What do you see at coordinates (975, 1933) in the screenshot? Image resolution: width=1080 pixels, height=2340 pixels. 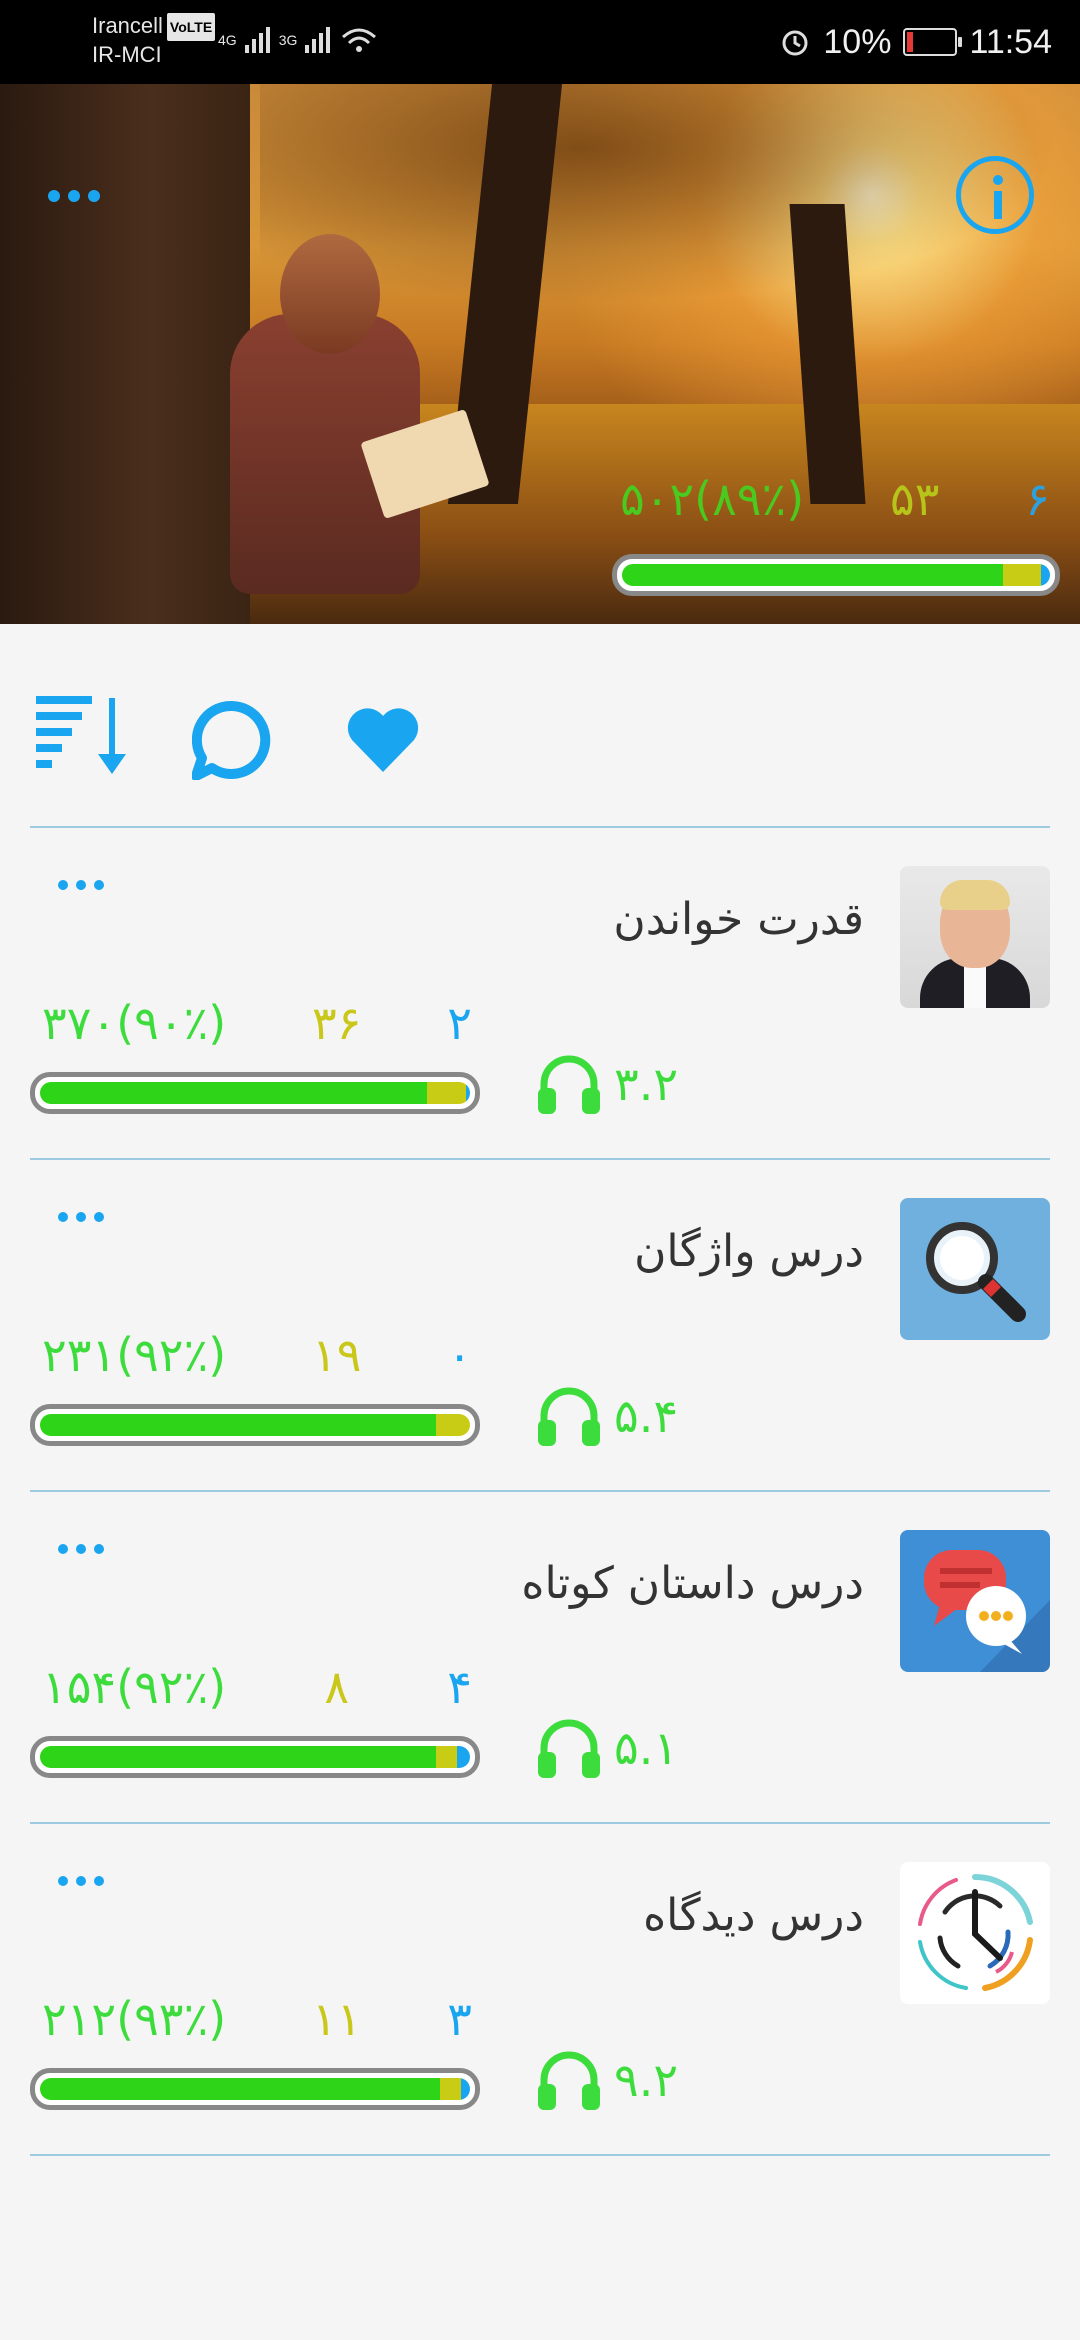 I see `clock-icon` at bounding box center [975, 1933].